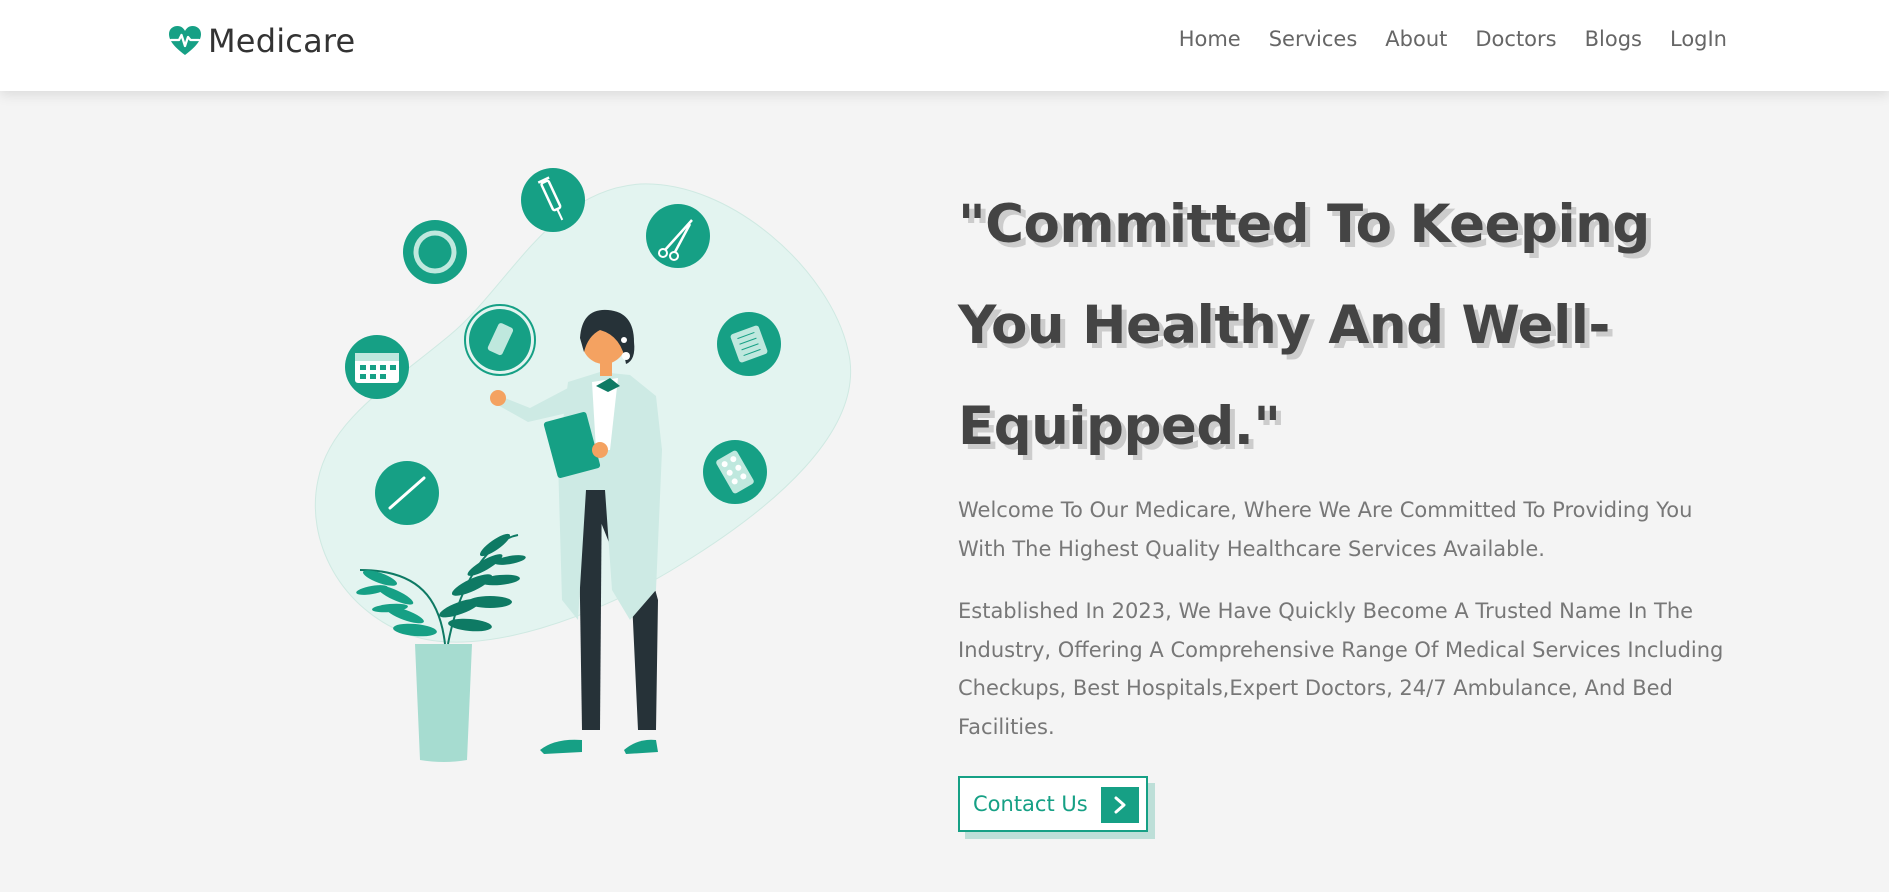 Image resolution: width=1889 pixels, height=892 pixels. I want to click on spray-icon, so click(500, 340).